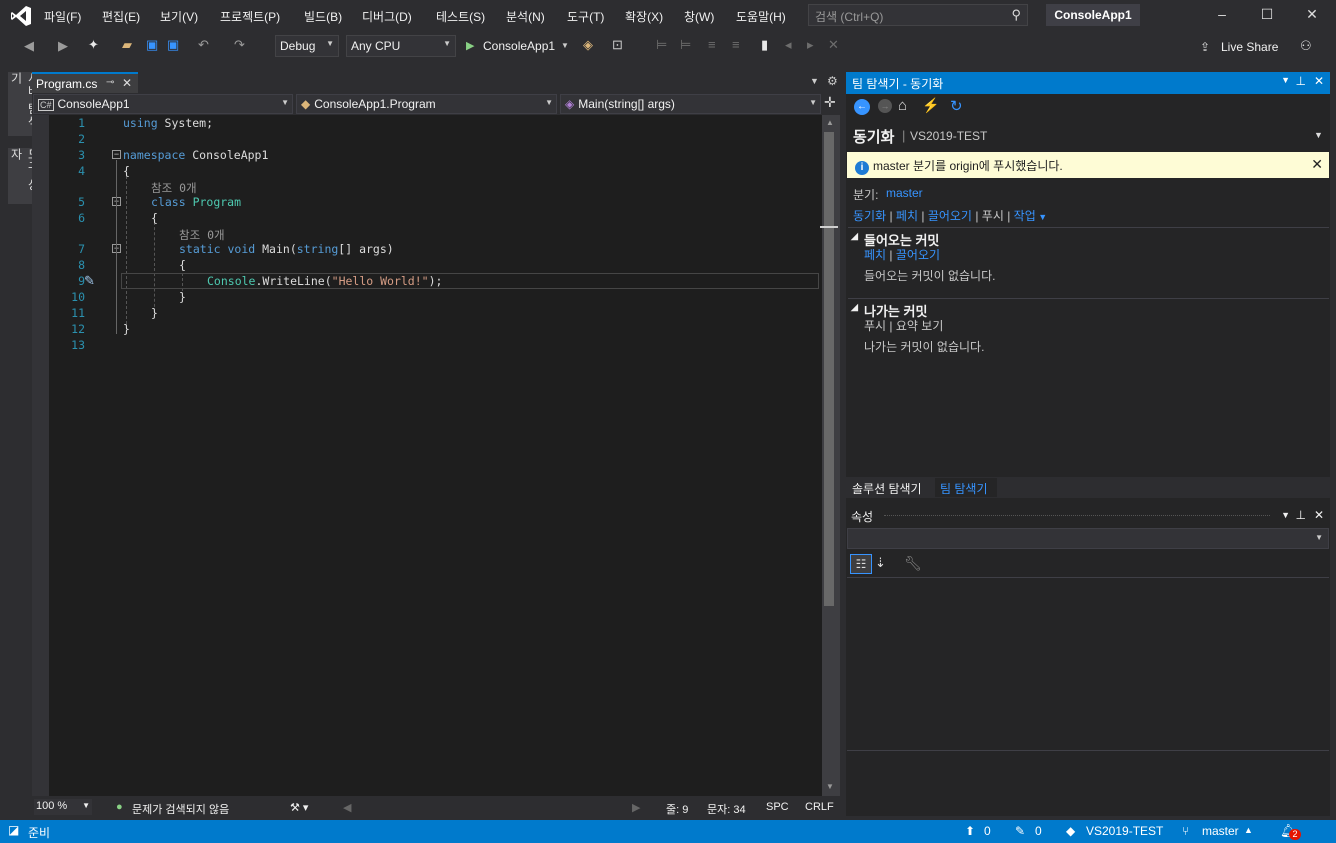  I want to click on live-share-icon: ⇪, so click(1205, 47).